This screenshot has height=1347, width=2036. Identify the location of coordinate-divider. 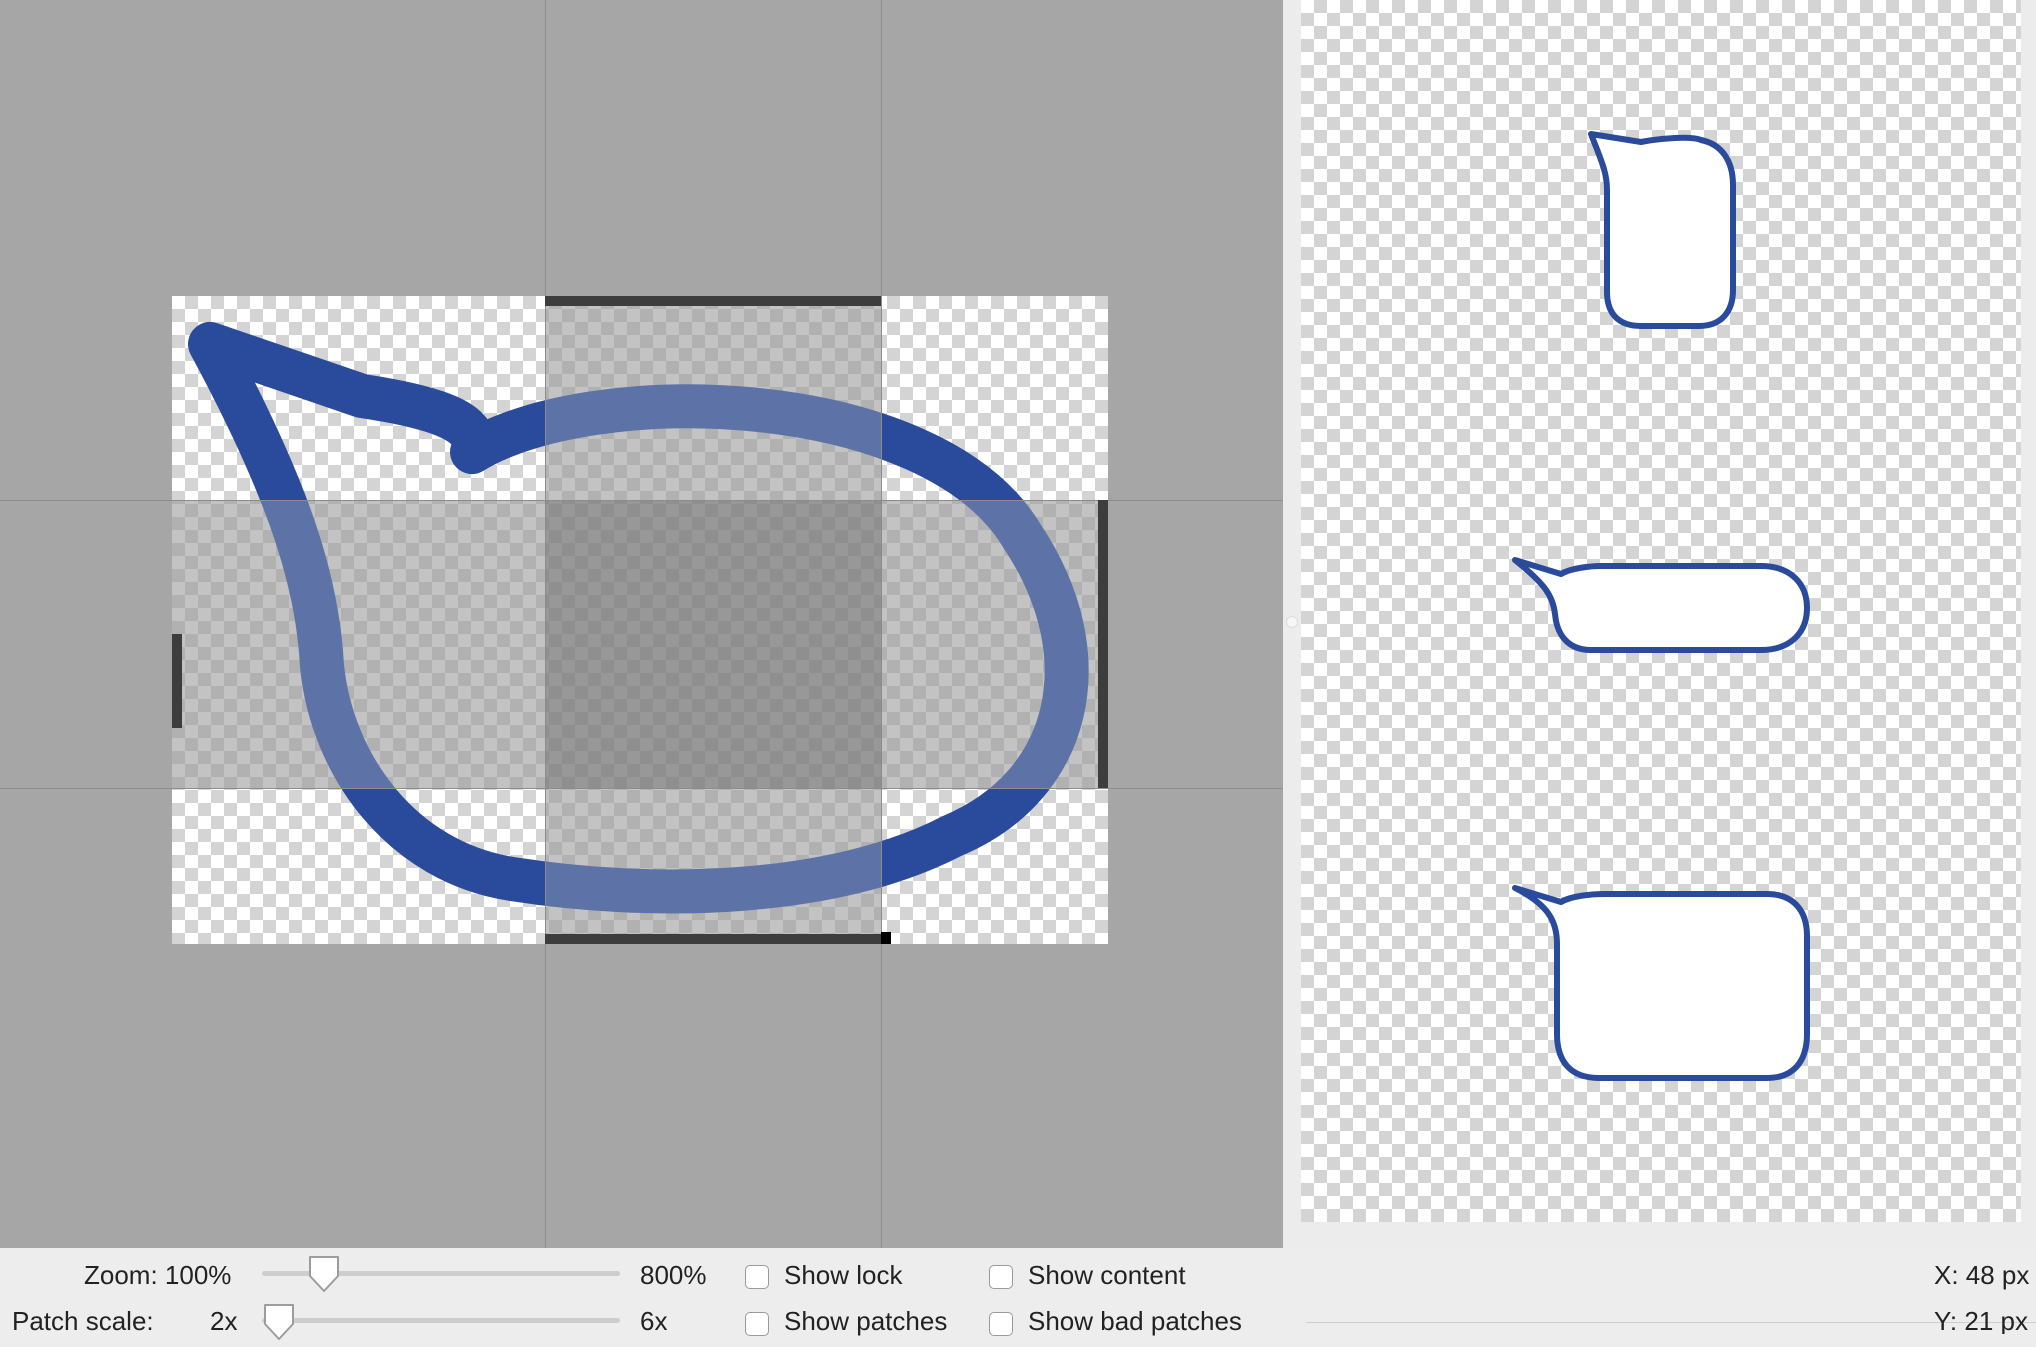
(1671, 1322).